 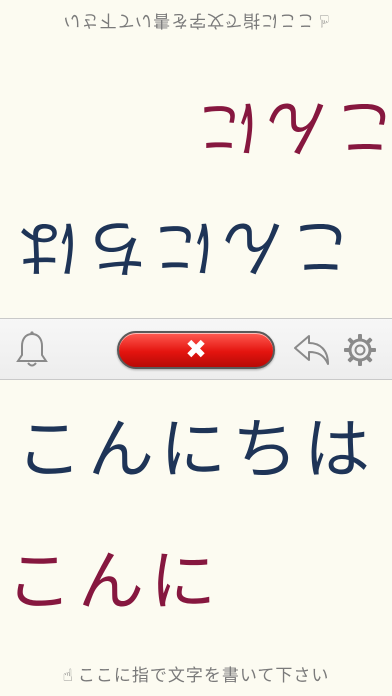 What do you see at coordinates (182, 247) in the screenshot?
I see `top-pad-ink-line-1: こんにちは` at bounding box center [182, 247].